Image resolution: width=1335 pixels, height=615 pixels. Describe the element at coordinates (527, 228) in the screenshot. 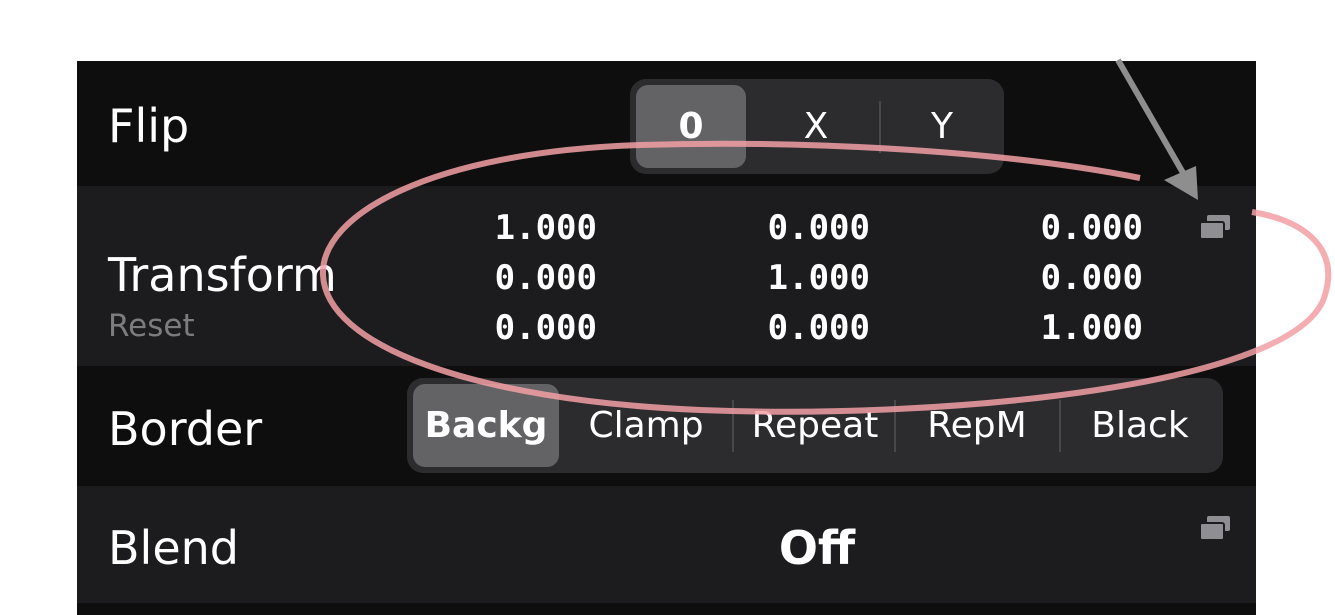

I see `matrix-cell-r1c1: 1.000` at that location.